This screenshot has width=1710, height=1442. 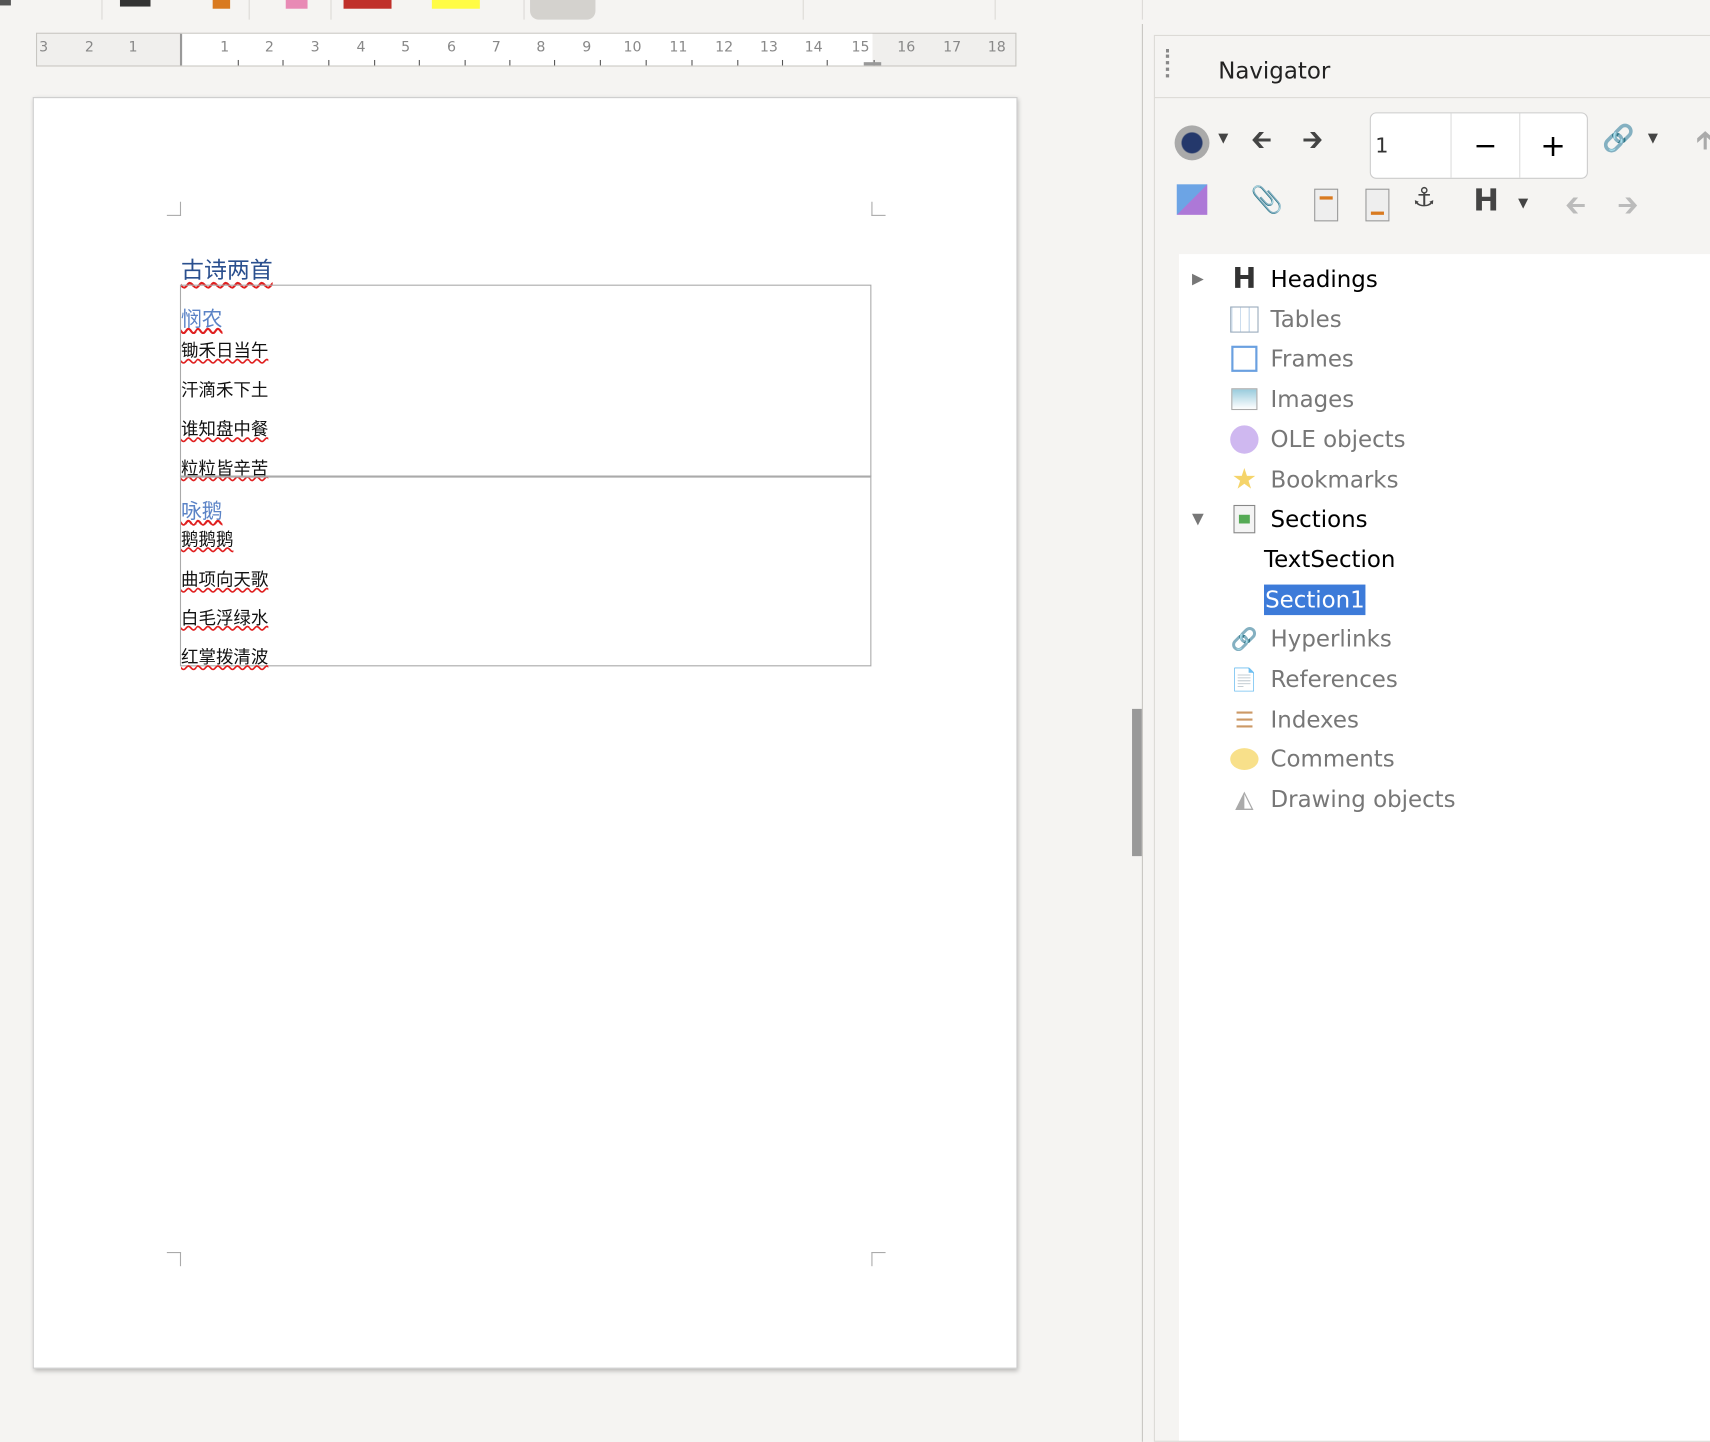 I want to click on page-number-spinner: 1 − +, so click(x=1478, y=145).